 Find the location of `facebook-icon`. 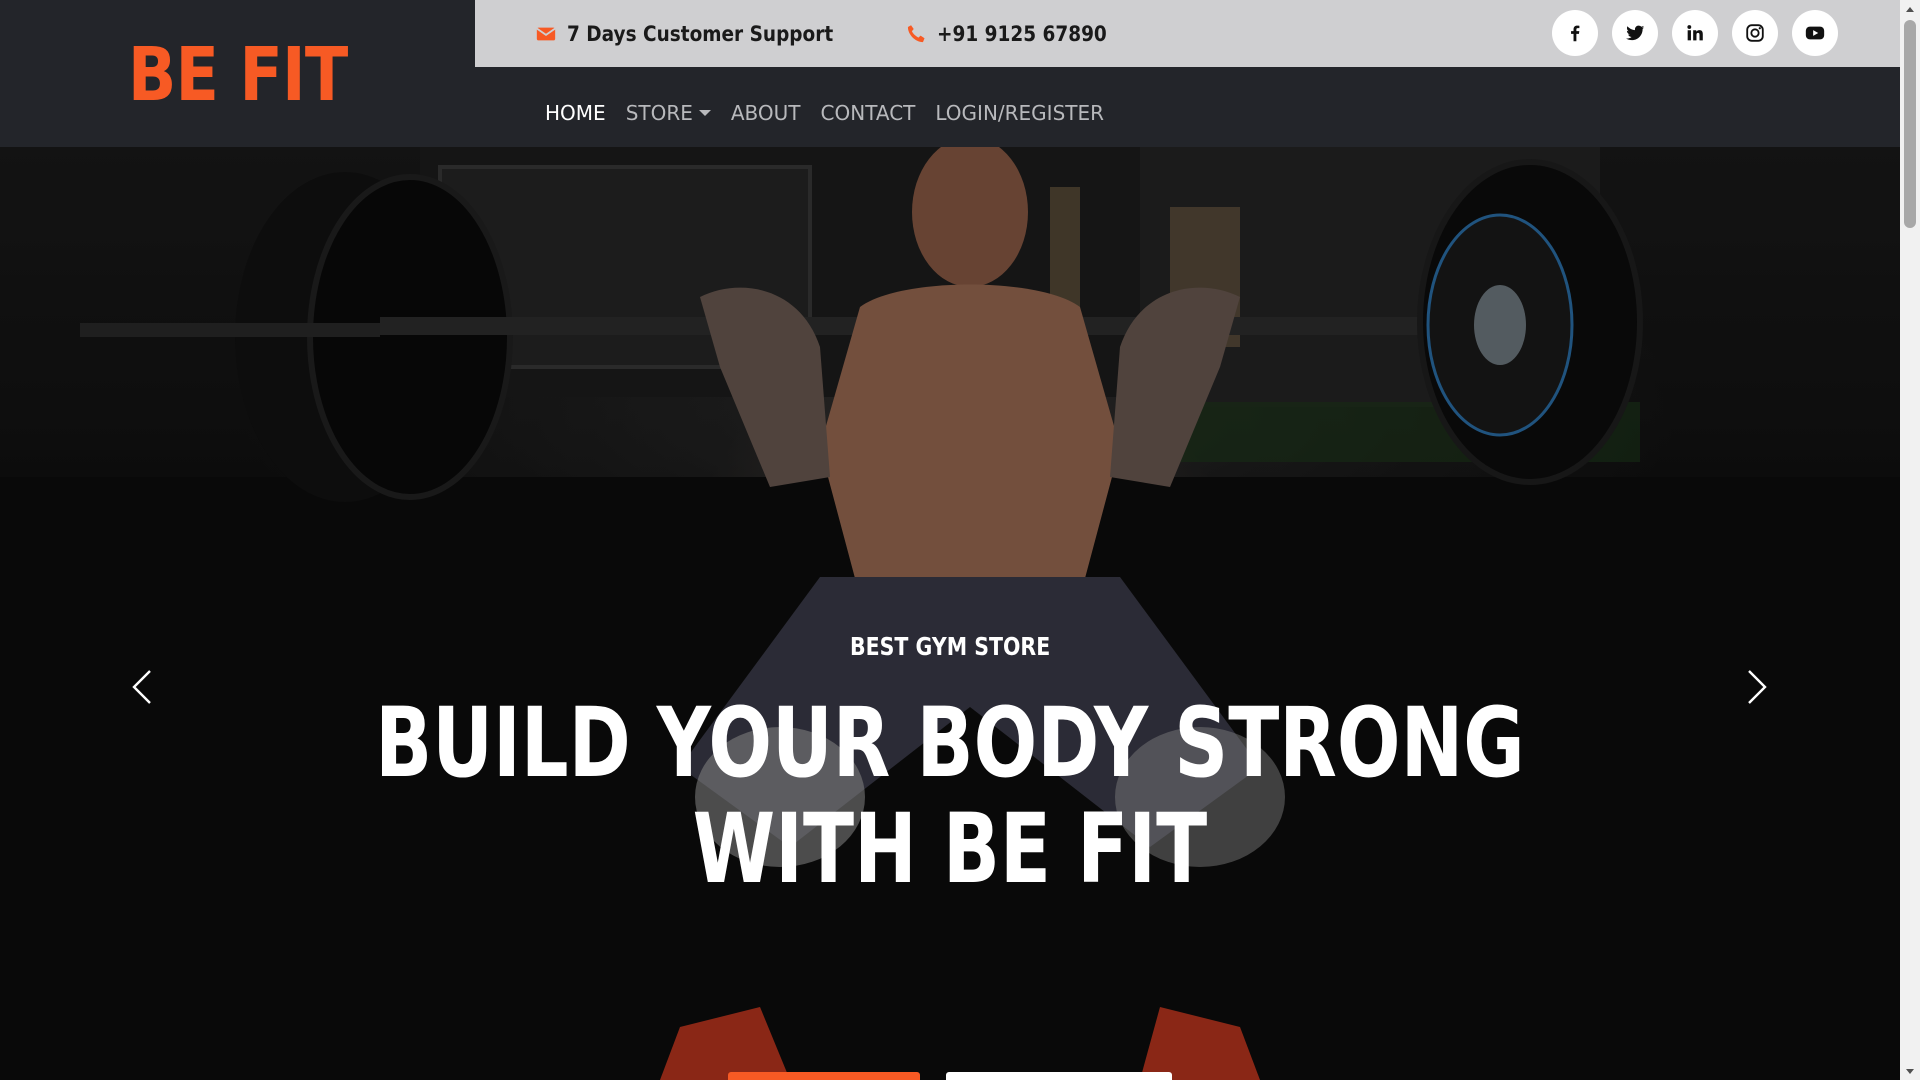

facebook-icon is located at coordinates (1575, 33).